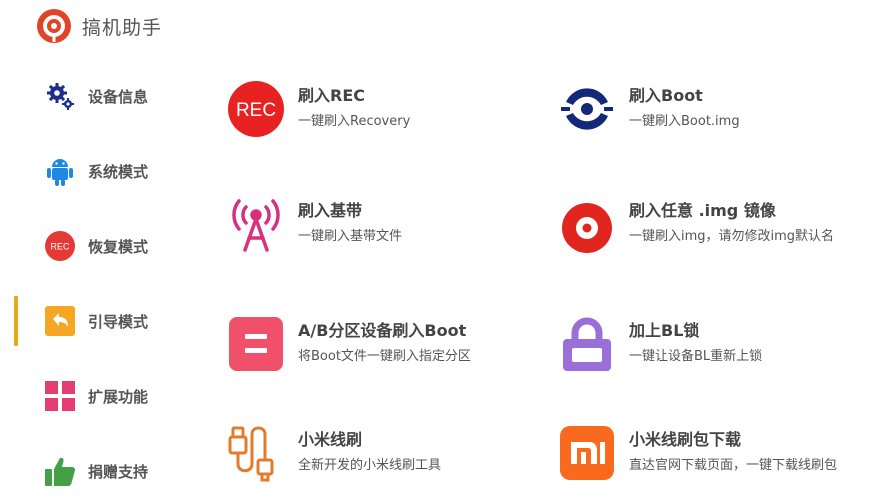 This screenshot has width=885, height=501. Describe the element at coordinates (587, 224) in the screenshot. I see `disc-icon` at that location.